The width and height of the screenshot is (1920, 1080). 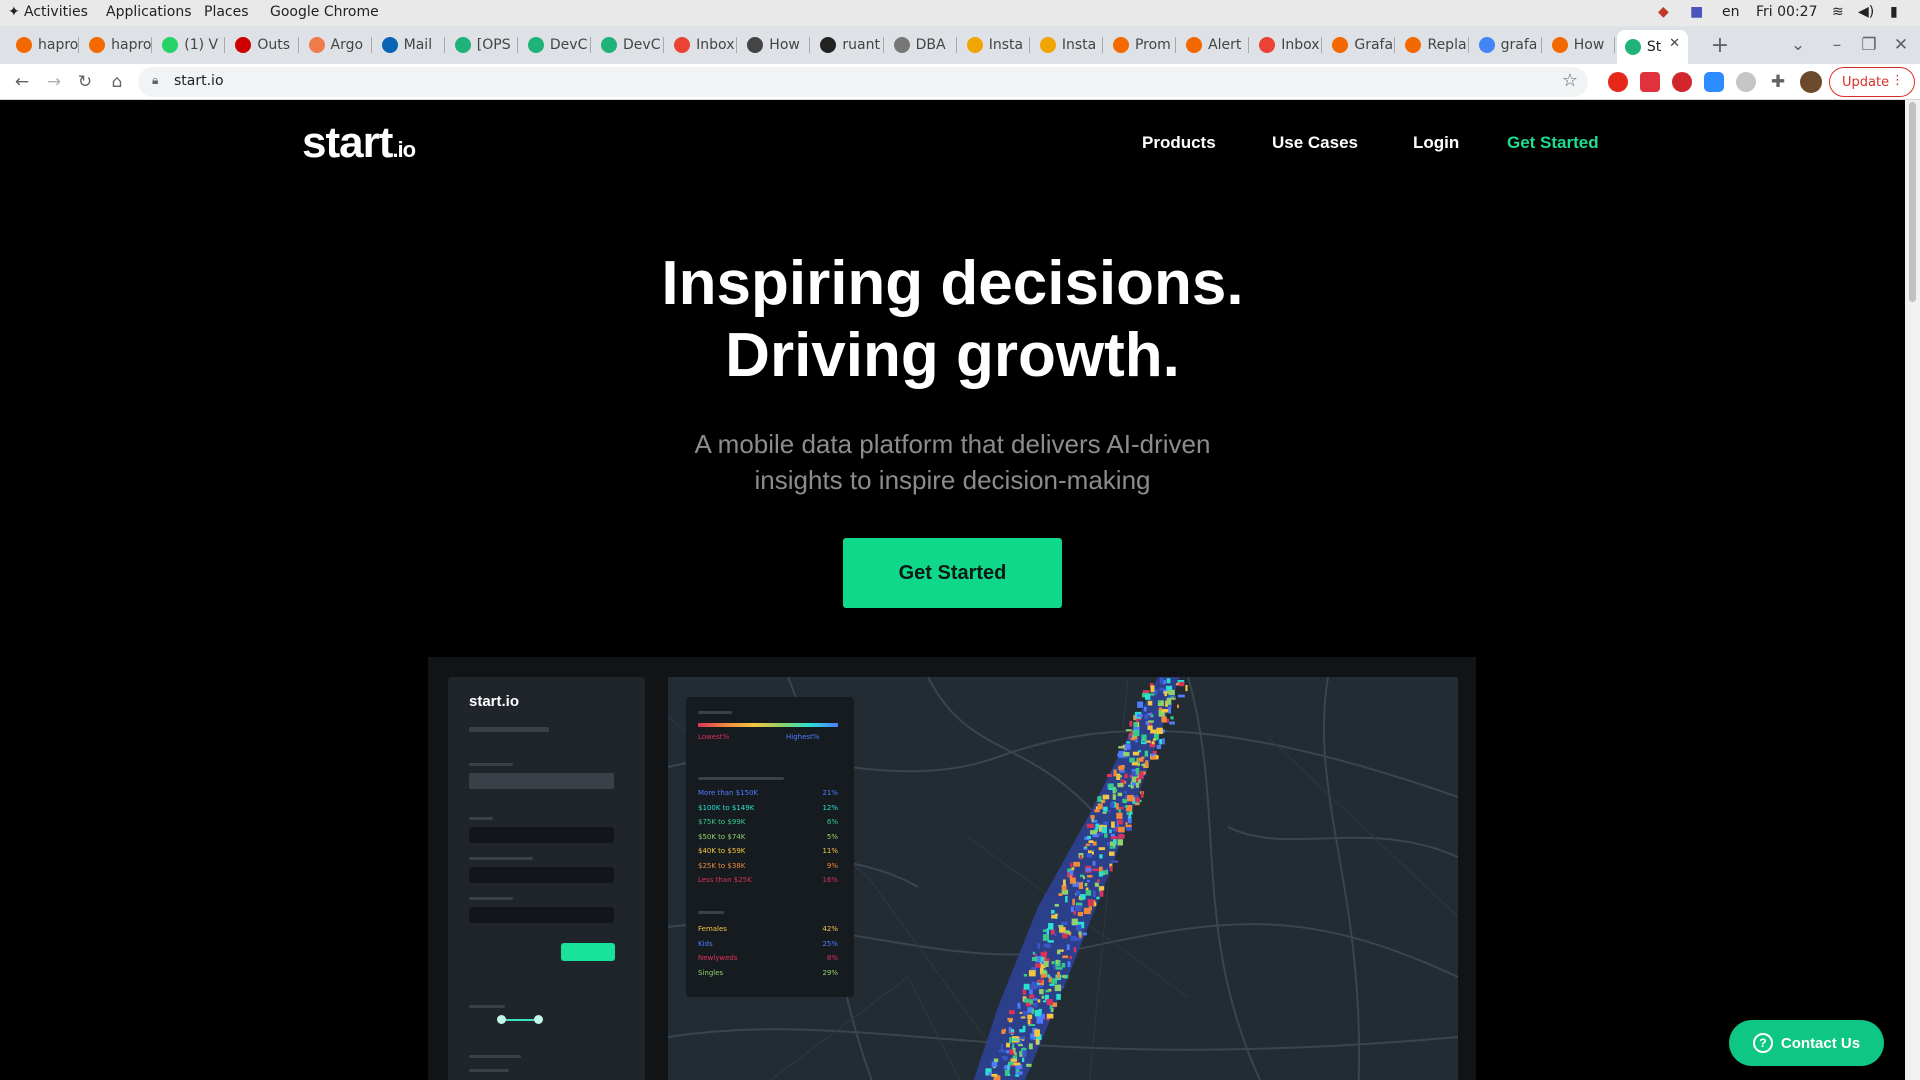 What do you see at coordinates (1912, 202) in the screenshot?
I see `scrollbar-thumb` at bounding box center [1912, 202].